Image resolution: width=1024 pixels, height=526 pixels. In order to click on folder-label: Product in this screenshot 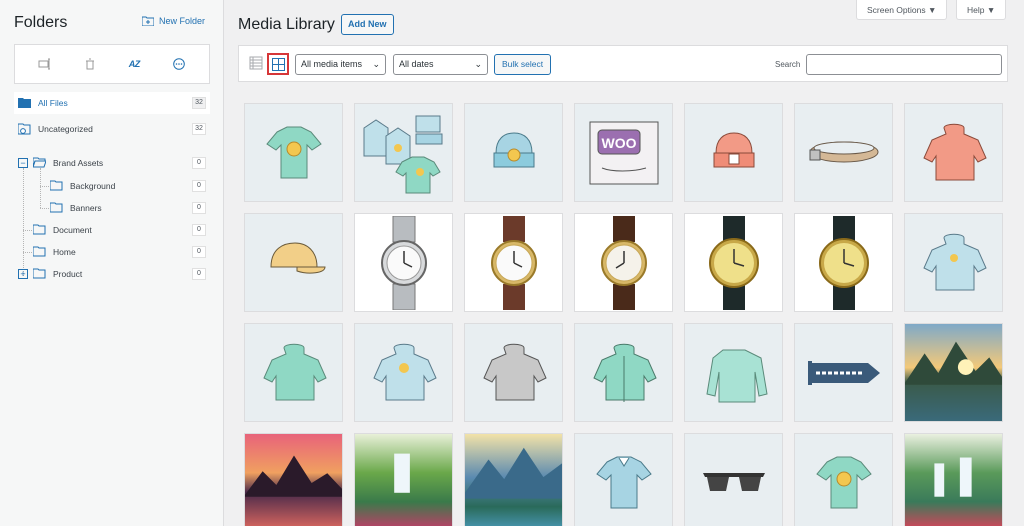, I will do `click(68, 274)`.